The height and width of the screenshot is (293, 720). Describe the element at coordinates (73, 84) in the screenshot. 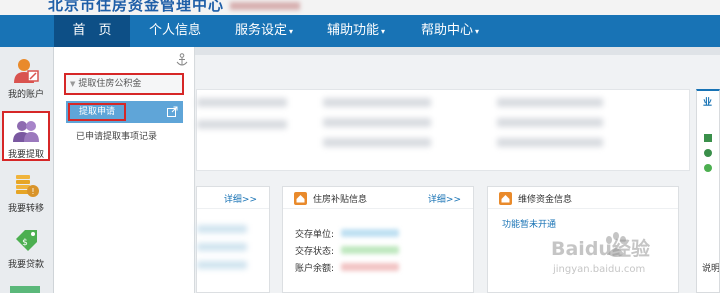

I see `collapse-triangle-icon: ▼` at that location.